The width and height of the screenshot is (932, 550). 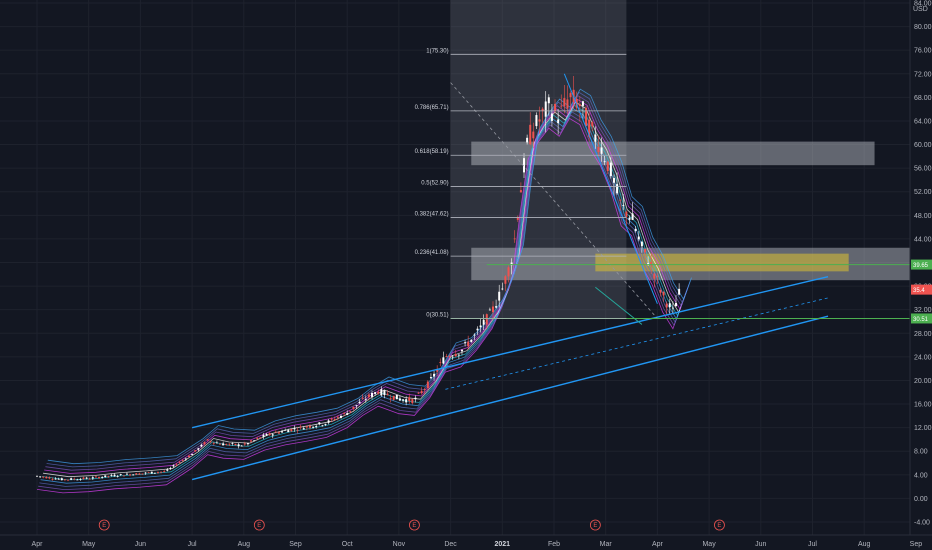 What do you see at coordinates (923, 239) in the screenshot?
I see `y-tick-label: 44.00` at bounding box center [923, 239].